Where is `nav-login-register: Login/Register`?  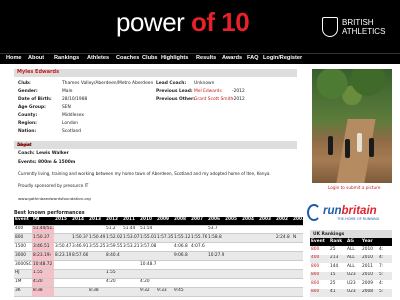 nav-login-register: Login/Register is located at coordinates (282, 58).